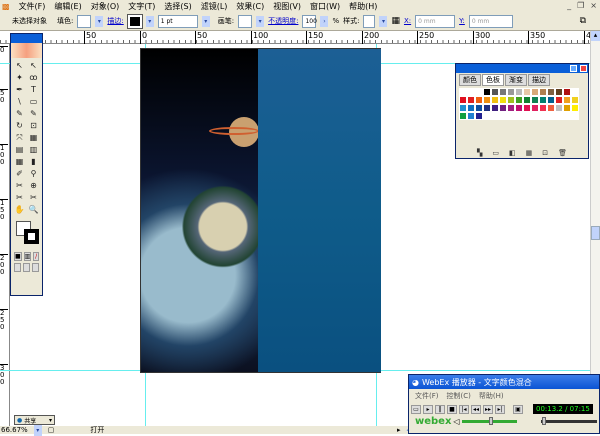  I want to click on swatch-options-icon: ◧, so click(512, 153).